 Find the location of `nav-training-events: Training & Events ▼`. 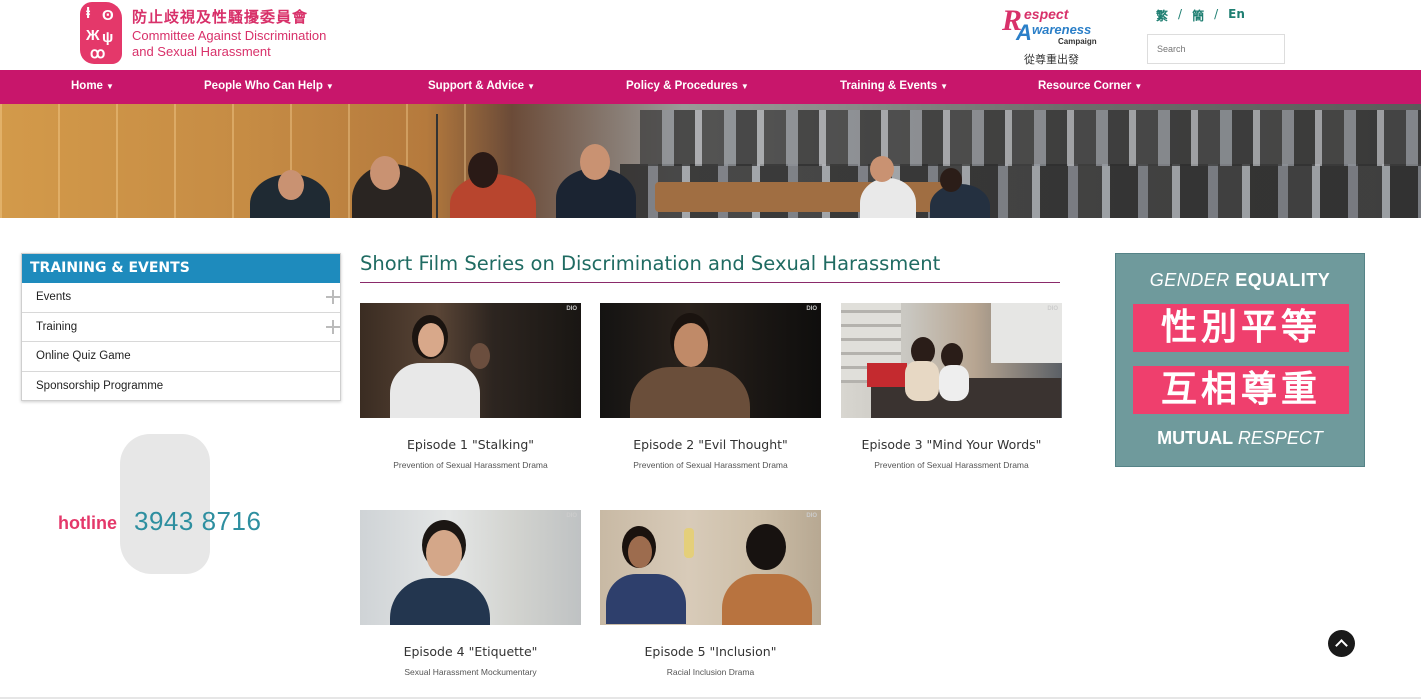

nav-training-events: Training & Events ▼ is located at coordinates (894, 87).